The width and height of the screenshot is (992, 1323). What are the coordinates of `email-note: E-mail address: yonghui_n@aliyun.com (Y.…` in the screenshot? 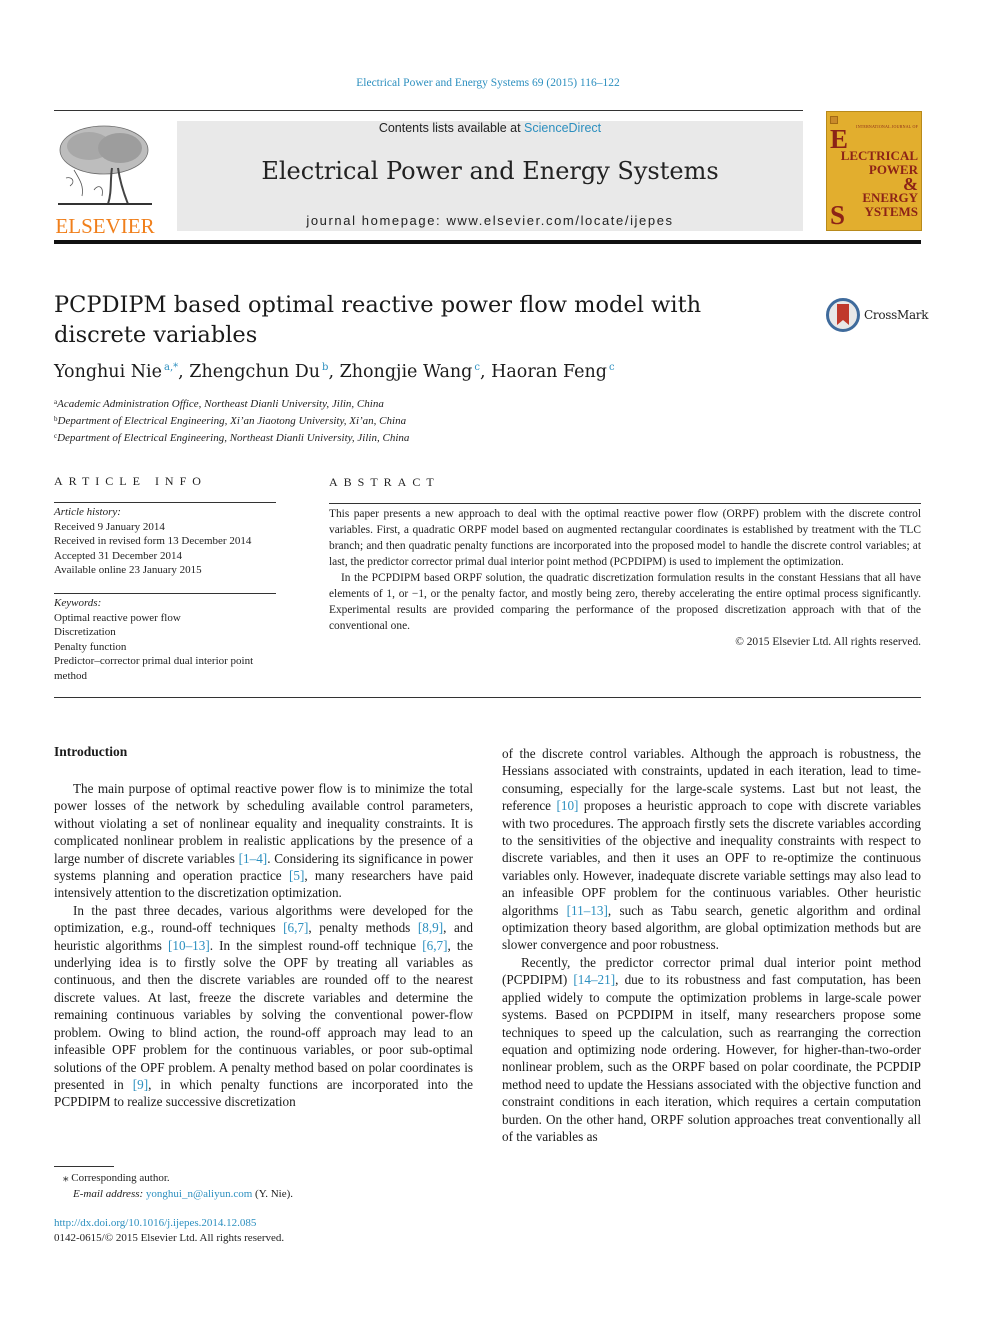 It's located at (183, 1194).